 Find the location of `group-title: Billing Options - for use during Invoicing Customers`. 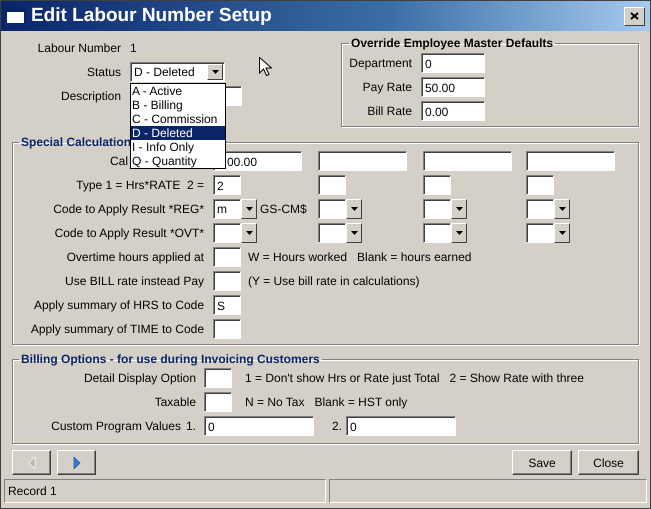

group-title: Billing Options - for use during Invoicing Customers is located at coordinates (170, 359).